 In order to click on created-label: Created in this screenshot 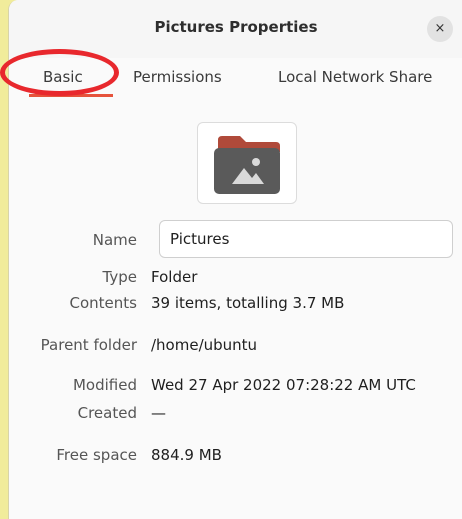, I will do `click(107, 413)`.